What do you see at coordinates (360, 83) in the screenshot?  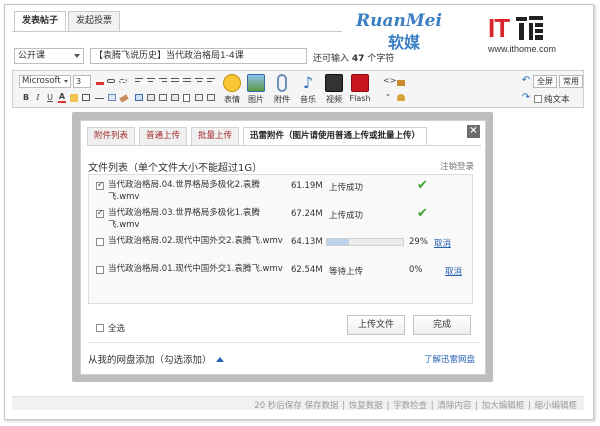 I see `flash-icon` at bounding box center [360, 83].